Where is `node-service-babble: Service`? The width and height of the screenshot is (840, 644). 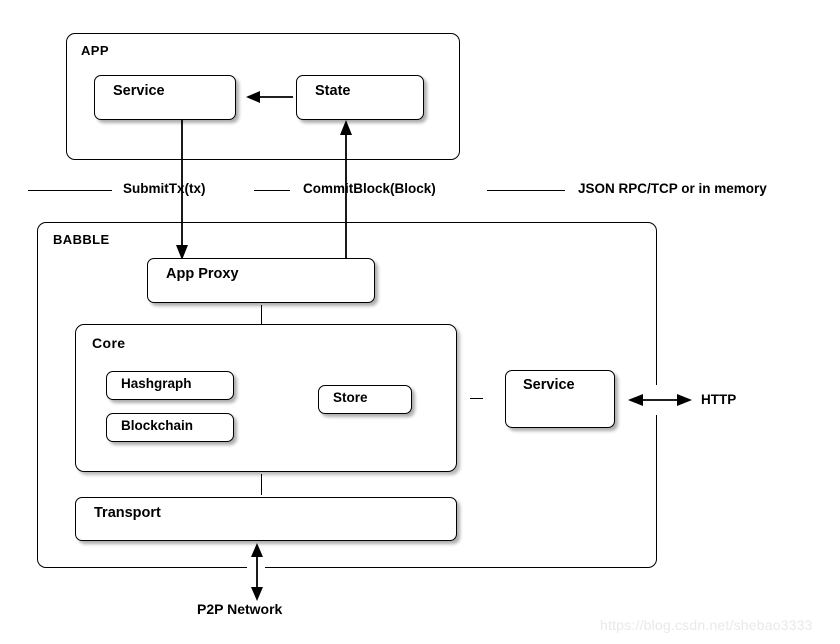
node-service-babble: Service is located at coordinates (560, 399).